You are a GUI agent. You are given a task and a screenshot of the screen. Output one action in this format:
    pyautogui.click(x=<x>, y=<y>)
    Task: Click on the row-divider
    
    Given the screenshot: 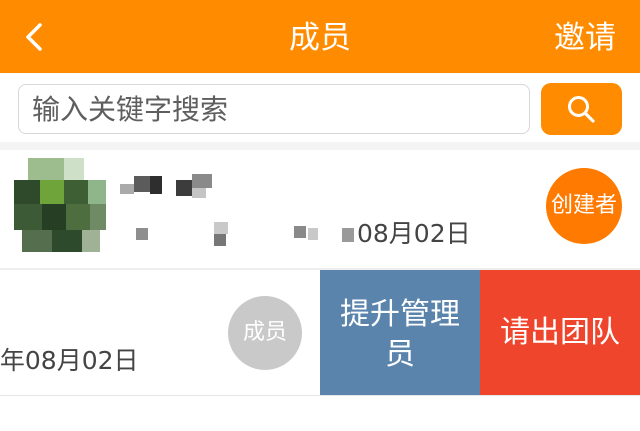 What is the action you would take?
    pyautogui.click(x=320, y=395)
    